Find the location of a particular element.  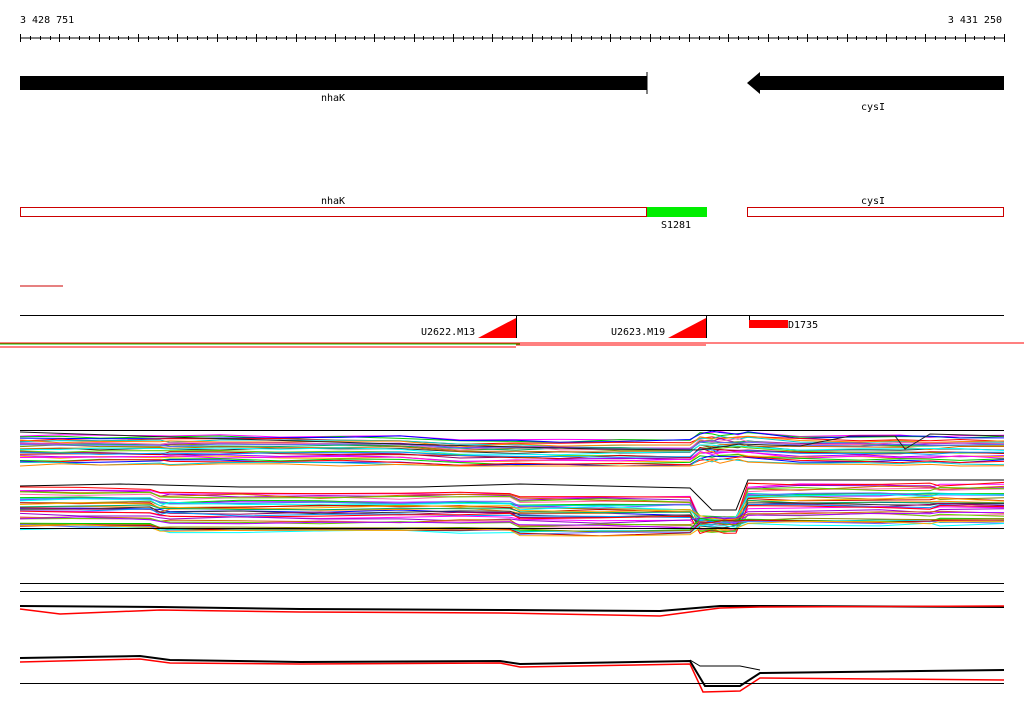

expression-lower-lines is located at coordinates (512, 508).